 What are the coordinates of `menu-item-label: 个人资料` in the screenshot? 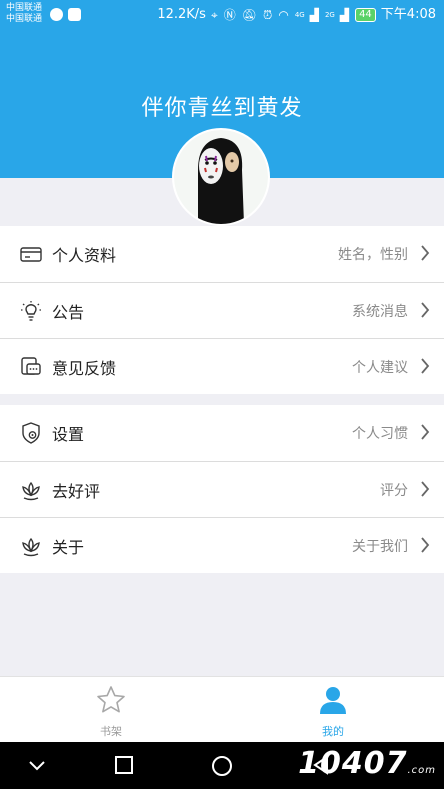 It's located at (84, 255).